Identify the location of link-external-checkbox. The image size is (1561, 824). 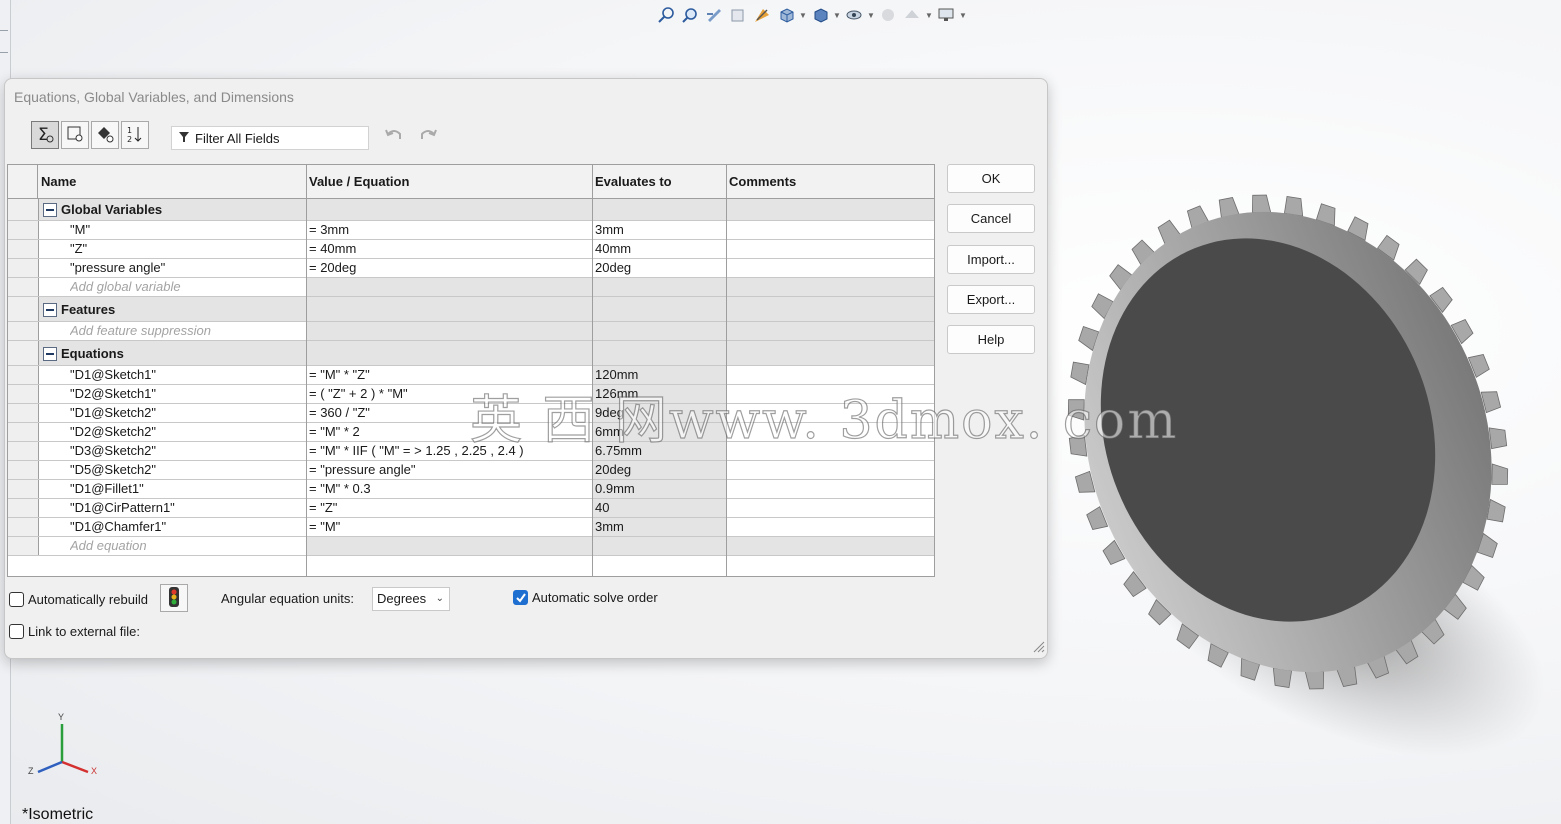
(16, 631).